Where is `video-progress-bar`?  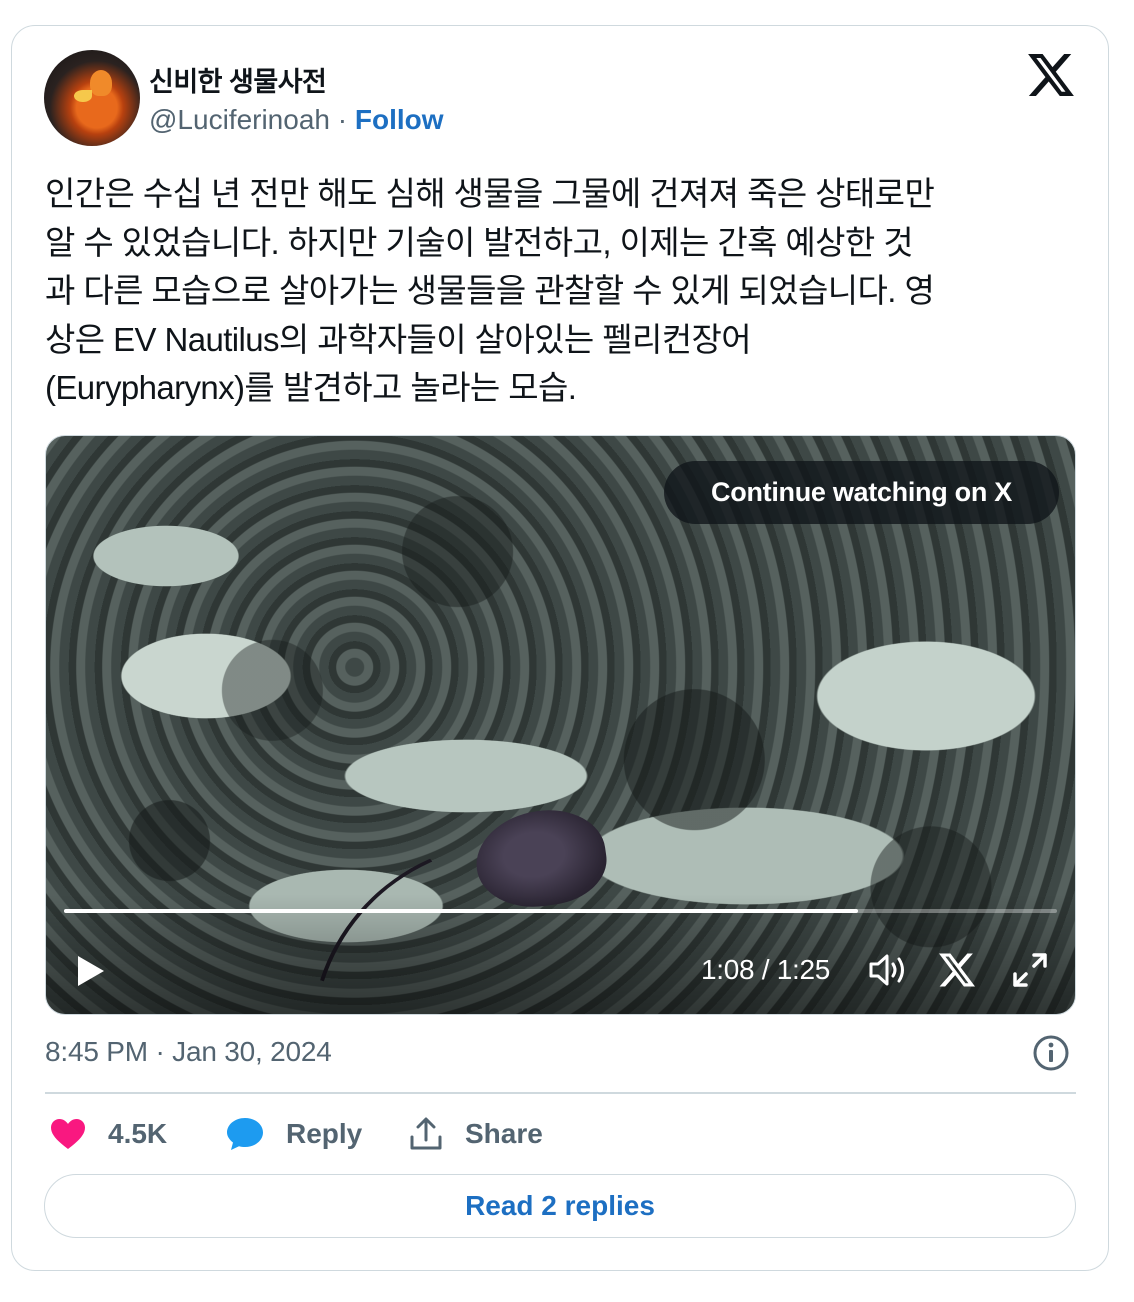
video-progress-bar is located at coordinates (560, 911).